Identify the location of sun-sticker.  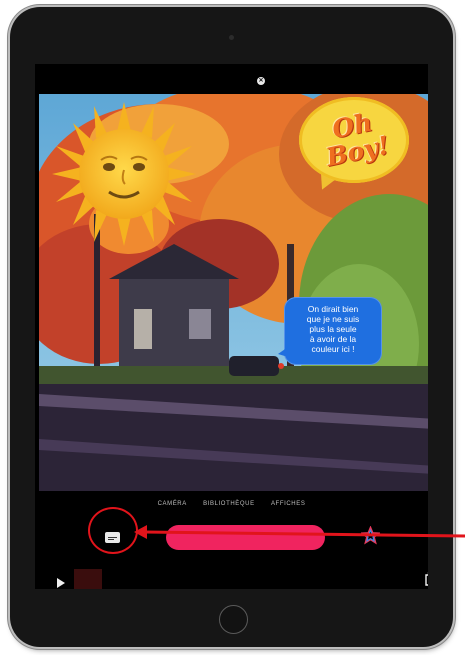
(124, 174).